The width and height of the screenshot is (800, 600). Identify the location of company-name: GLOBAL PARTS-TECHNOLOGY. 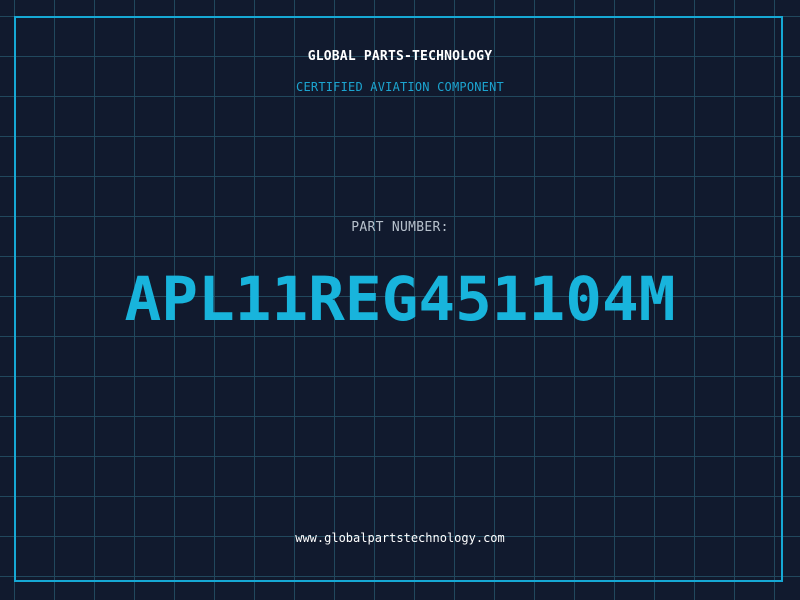
(400, 56).